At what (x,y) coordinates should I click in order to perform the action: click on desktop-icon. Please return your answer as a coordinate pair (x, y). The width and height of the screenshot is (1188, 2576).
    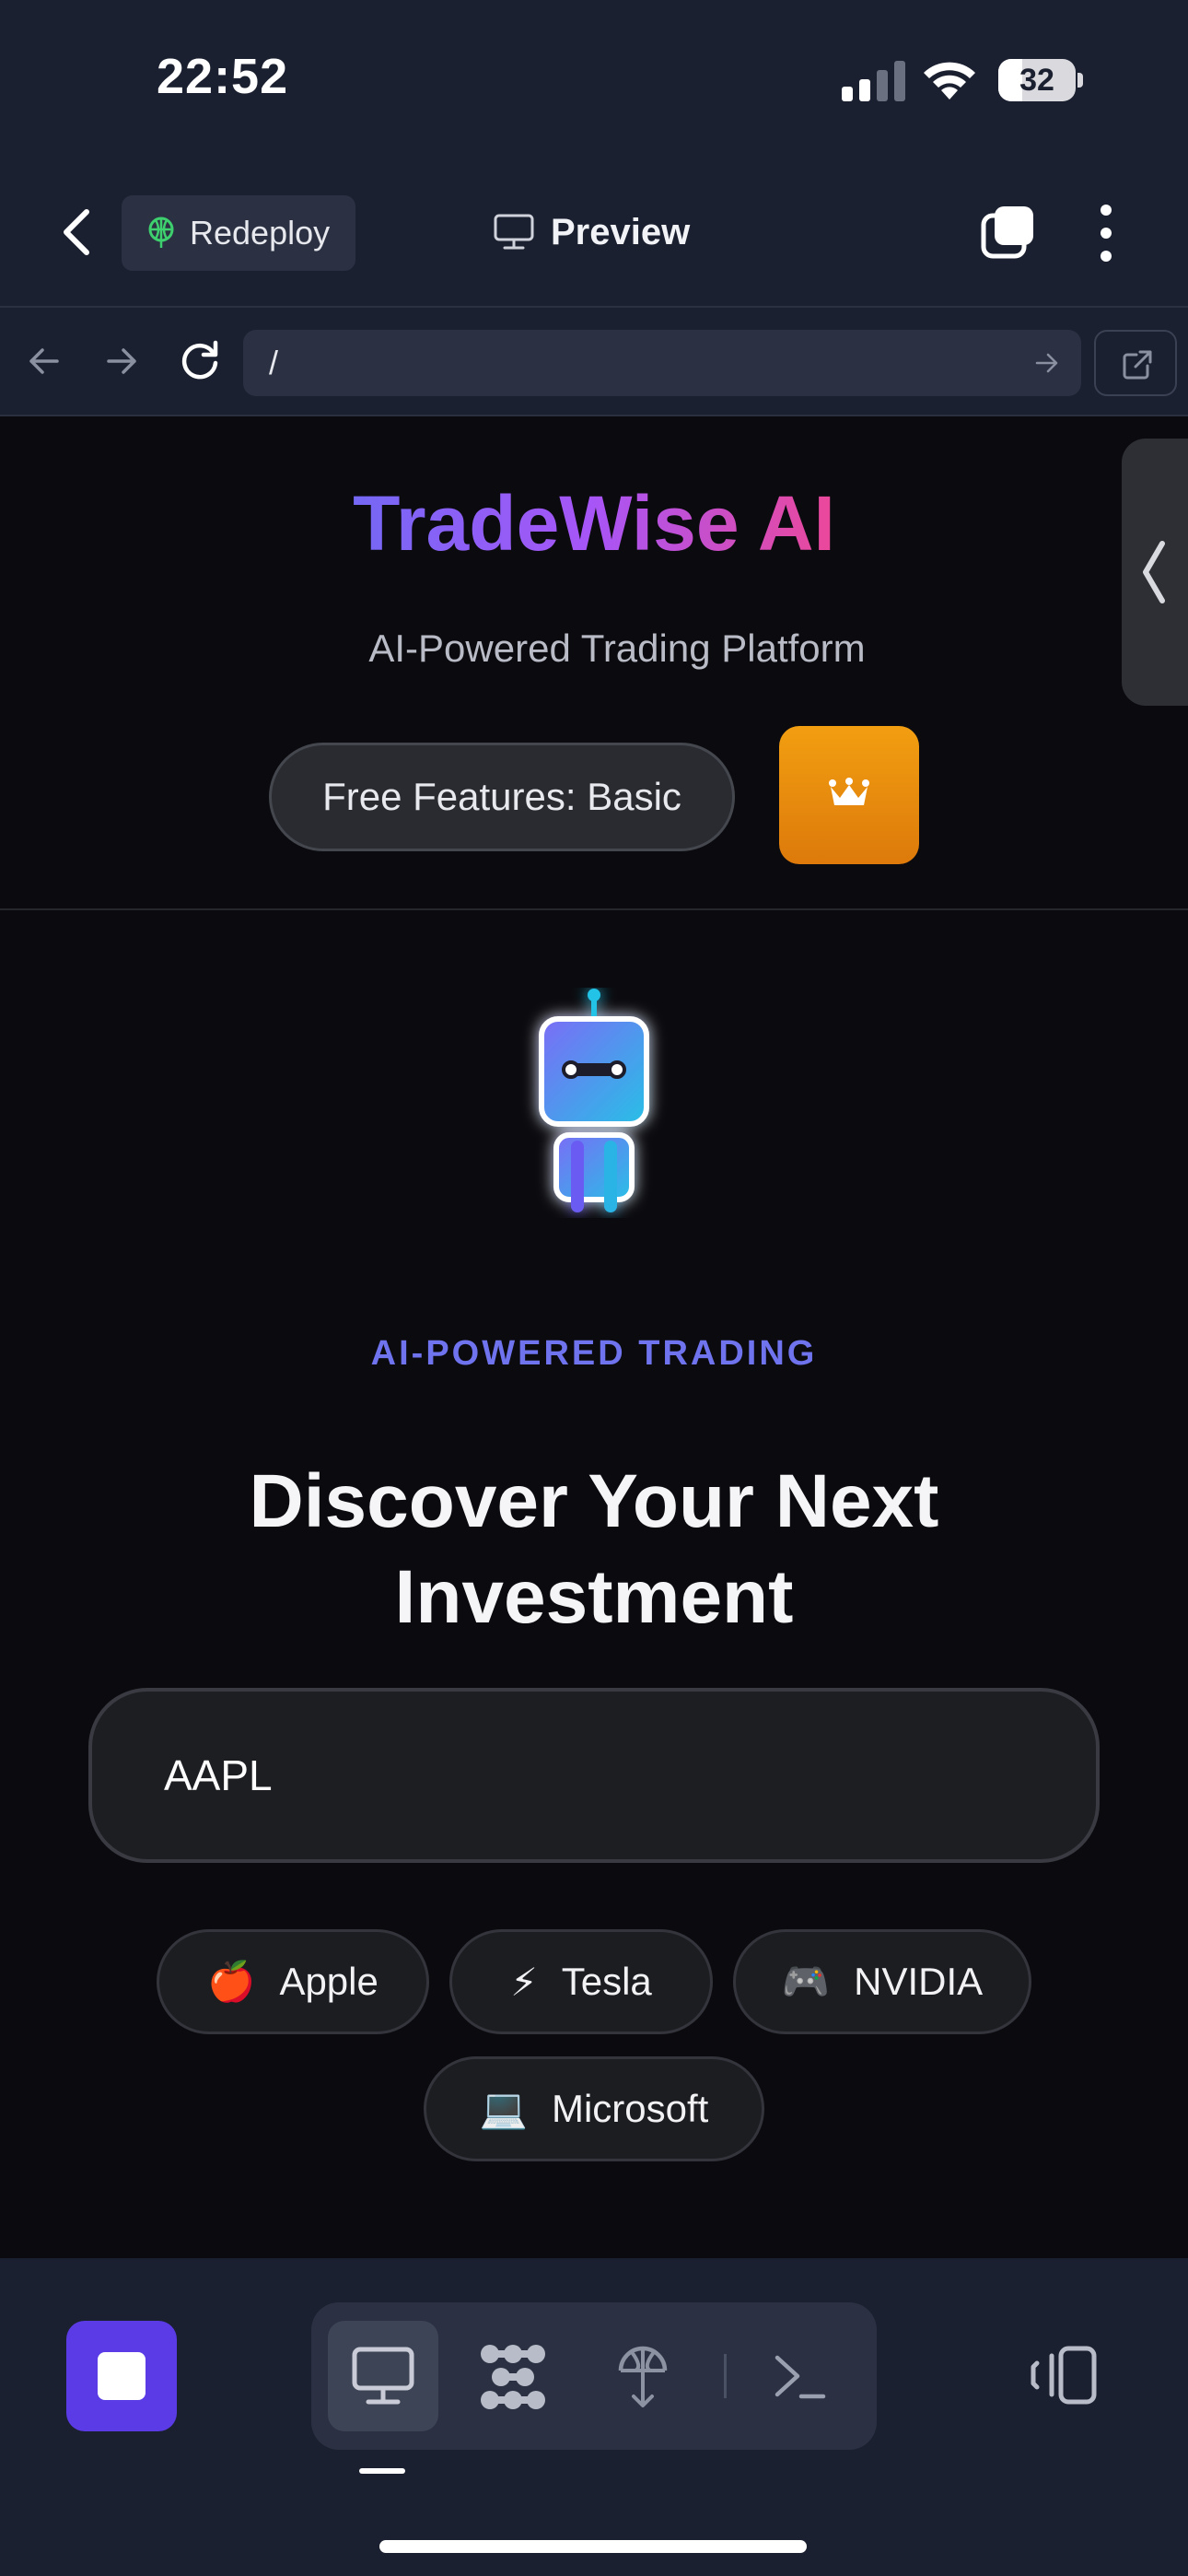
    Looking at the image, I should click on (383, 2376).